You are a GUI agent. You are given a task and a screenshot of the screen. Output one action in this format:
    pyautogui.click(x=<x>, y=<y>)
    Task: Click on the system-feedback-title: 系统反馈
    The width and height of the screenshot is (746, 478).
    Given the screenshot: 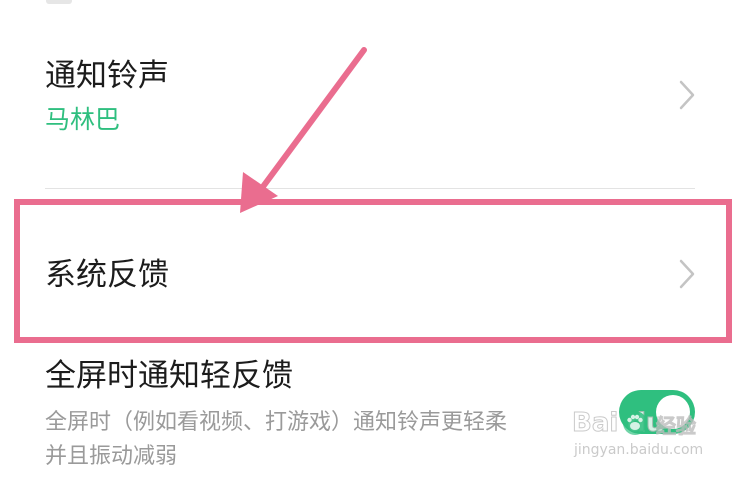 What is the action you would take?
    pyautogui.click(x=107, y=275)
    